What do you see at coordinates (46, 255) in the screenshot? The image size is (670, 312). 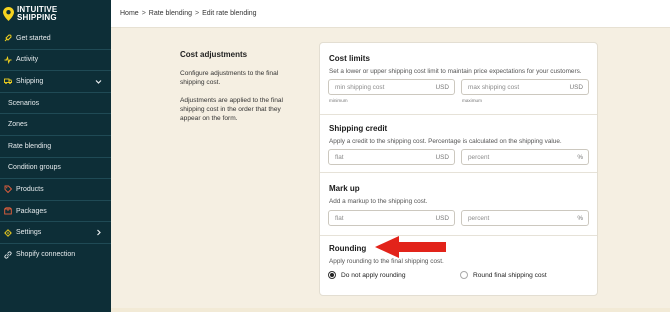 I see `sidebar-item-label: Shopify connection` at bounding box center [46, 255].